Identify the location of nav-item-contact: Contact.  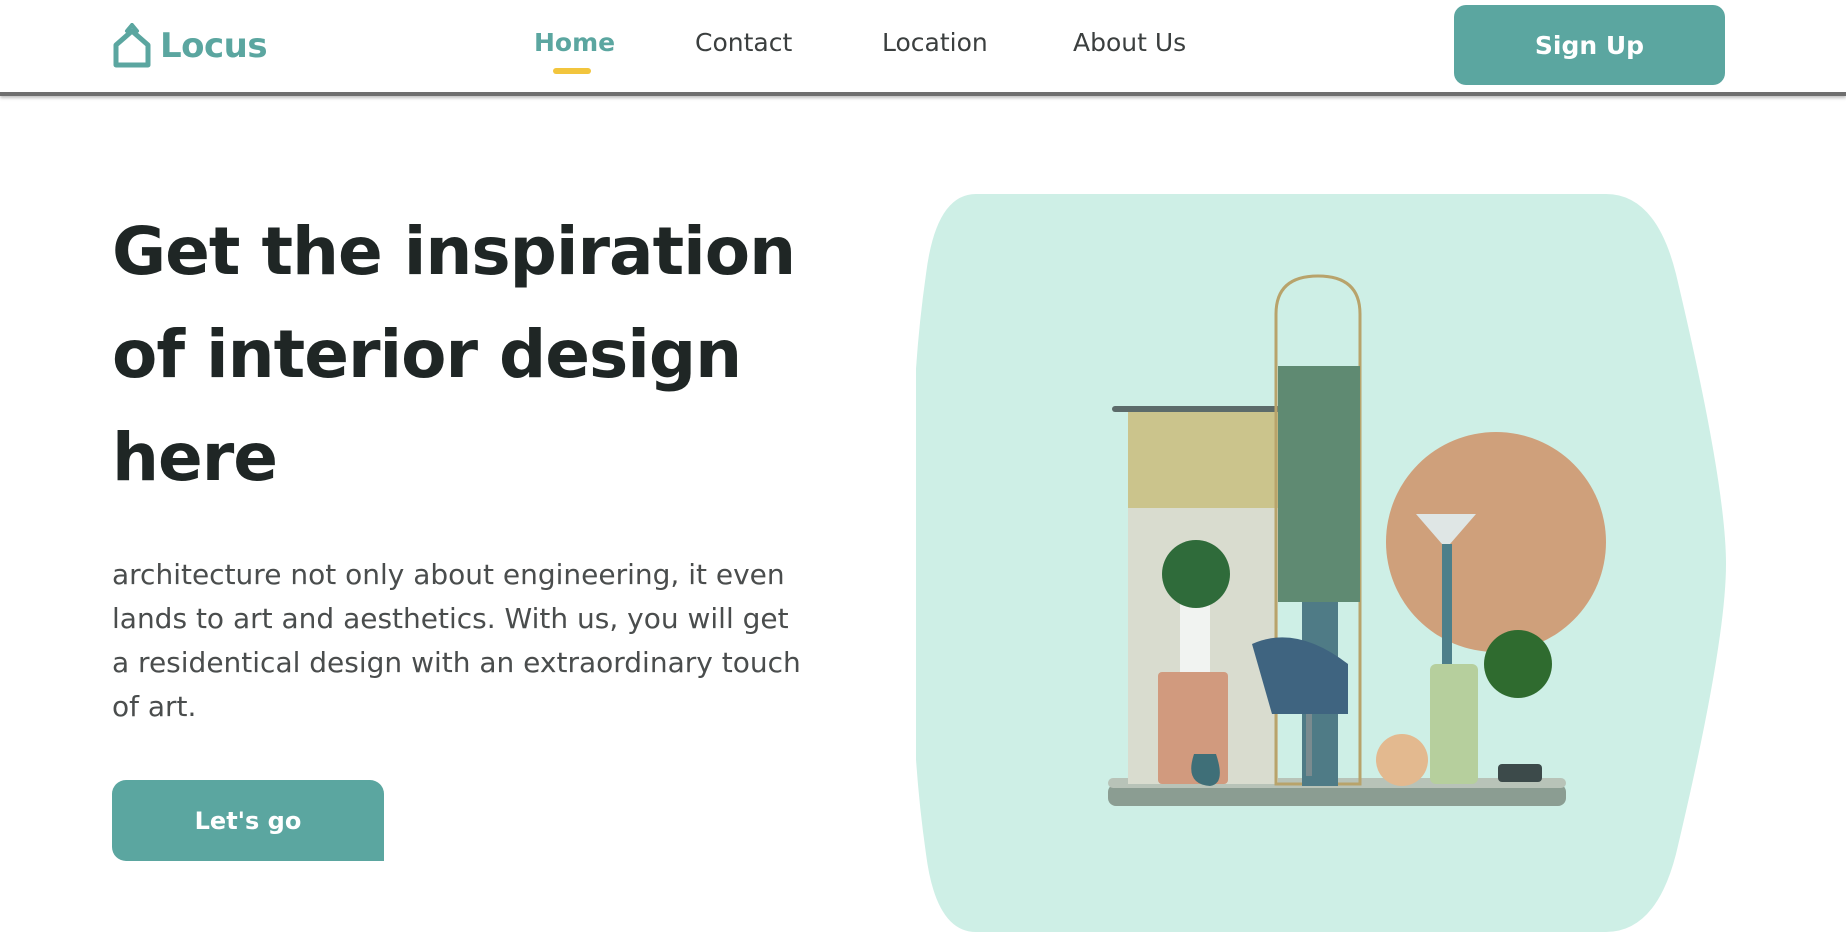
(743, 42).